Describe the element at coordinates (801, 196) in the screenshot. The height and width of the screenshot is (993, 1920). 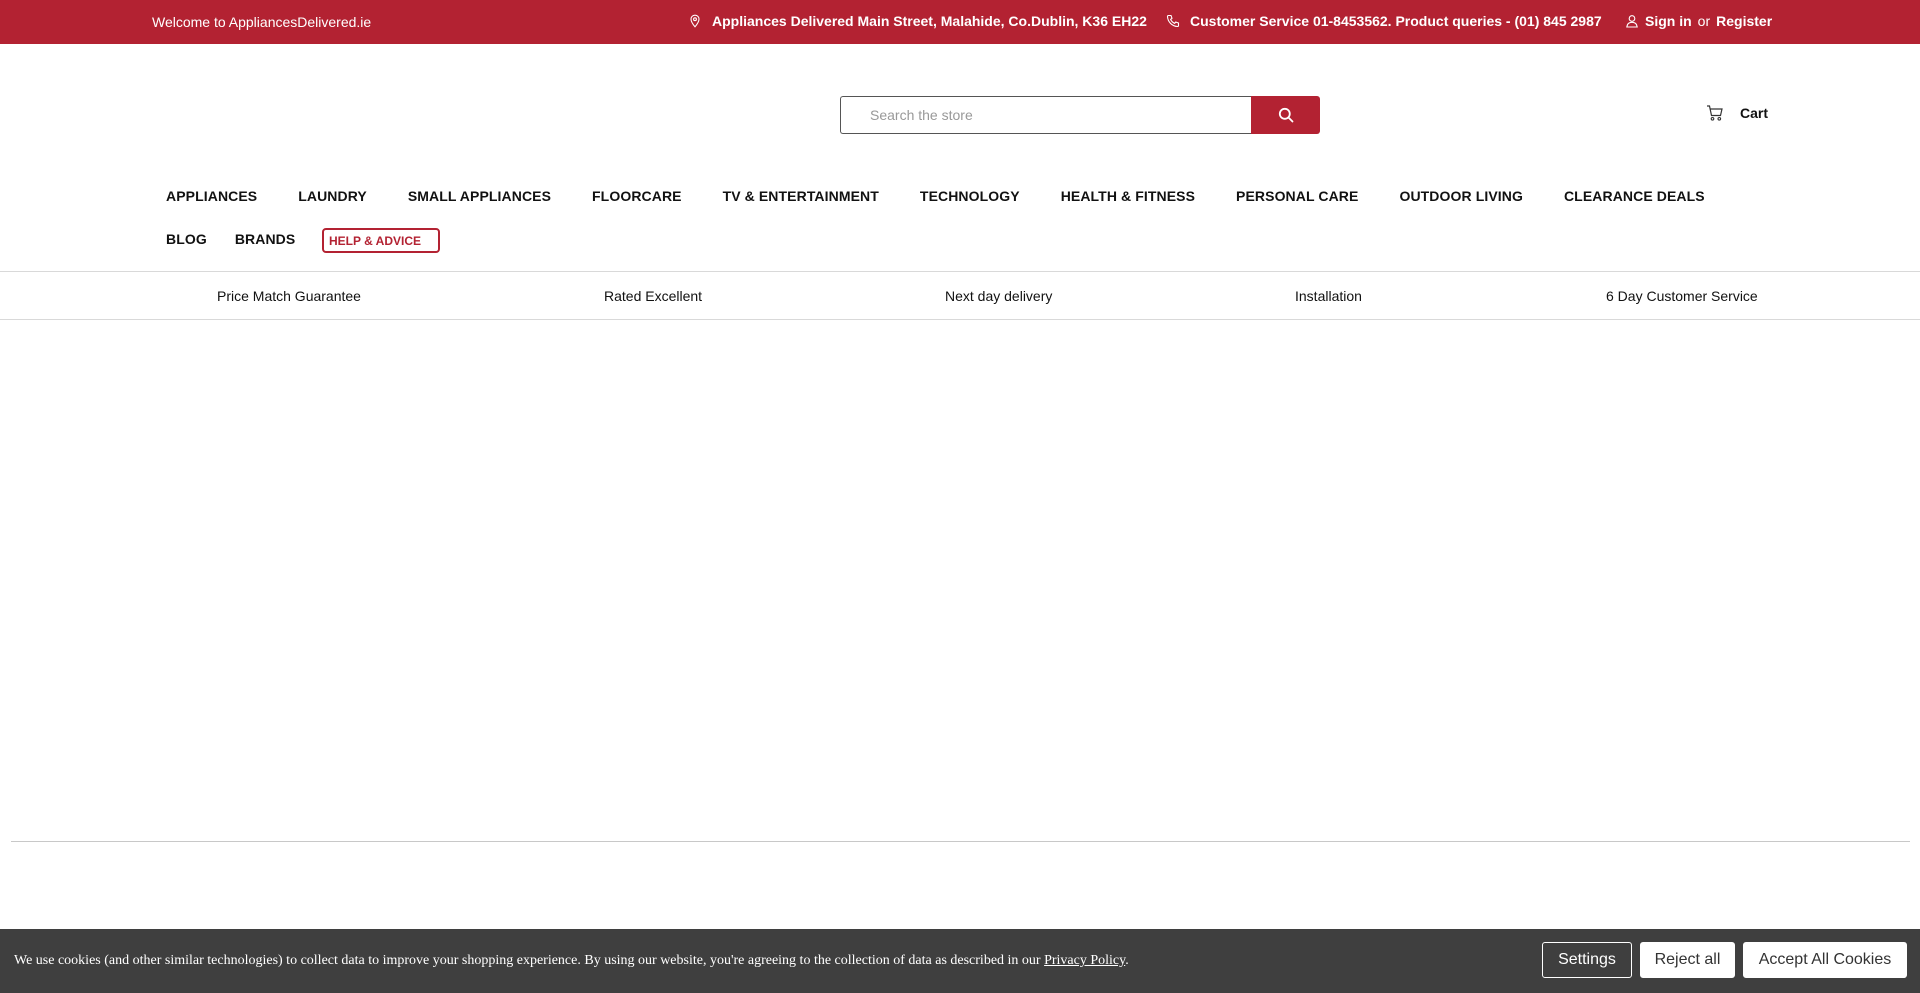
I see `nav-item-tv-entertainment: TV & ENTERTAINMENT` at that location.